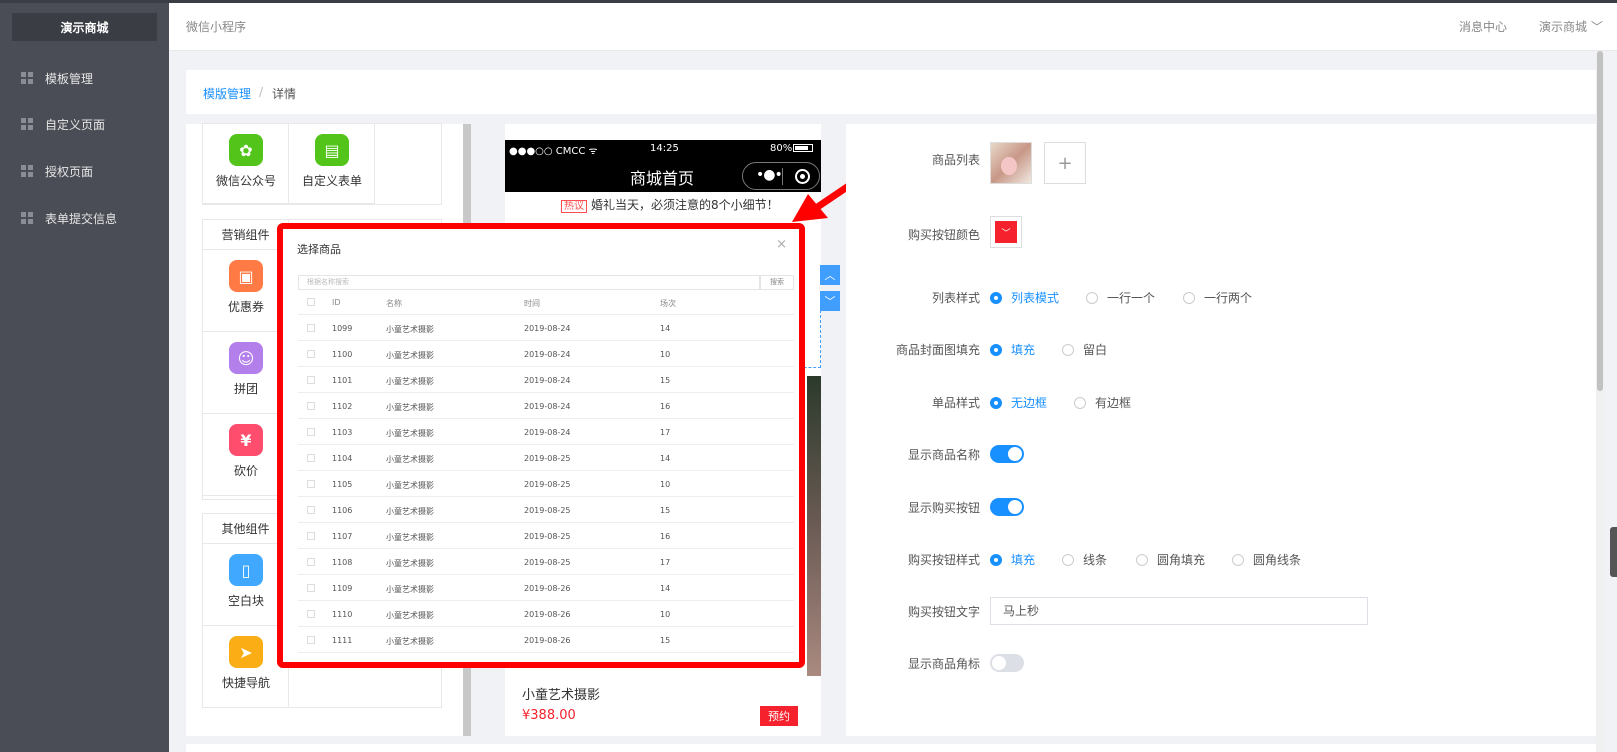  I want to click on message-center-link: 消息中心, so click(1483, 26).